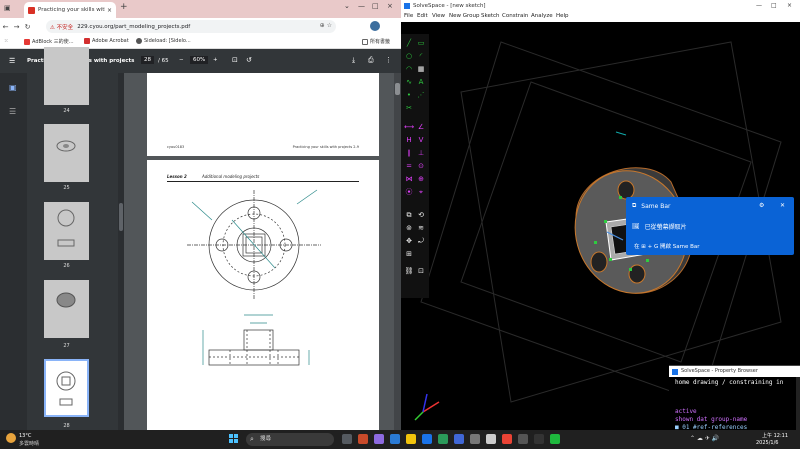 The width and height of the screenshot is (800, 449). Describe the element at coordinates (12, 61) in the screenshot. I see `menu-icon: ☰` at that location.